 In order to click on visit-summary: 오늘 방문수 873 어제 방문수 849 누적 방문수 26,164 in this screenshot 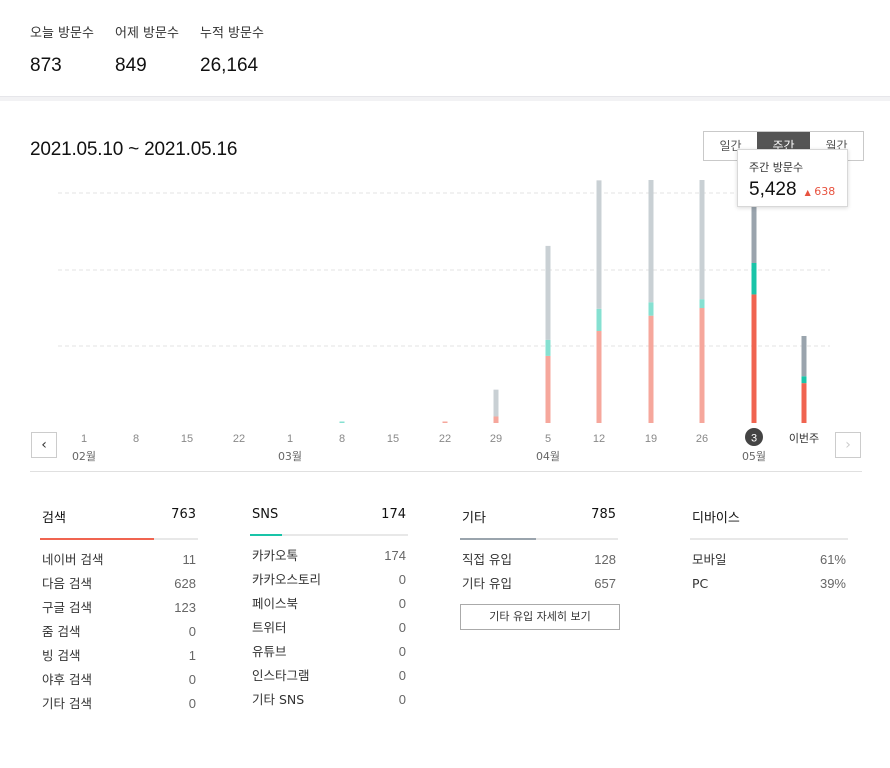, I will do `click(445, 48)`.